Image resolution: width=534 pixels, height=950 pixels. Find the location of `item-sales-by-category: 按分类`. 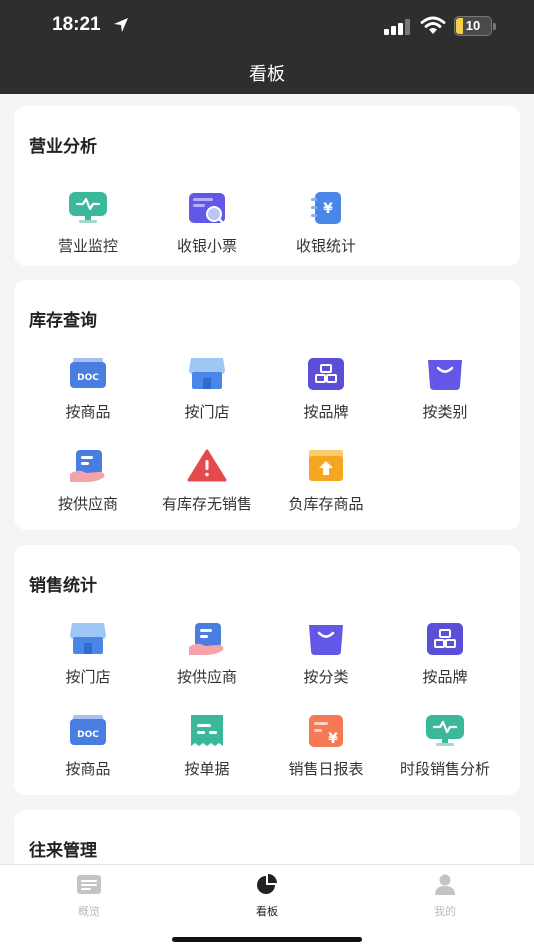

item-sales-by-category: 按分类 is located at coordinates (326, 654).